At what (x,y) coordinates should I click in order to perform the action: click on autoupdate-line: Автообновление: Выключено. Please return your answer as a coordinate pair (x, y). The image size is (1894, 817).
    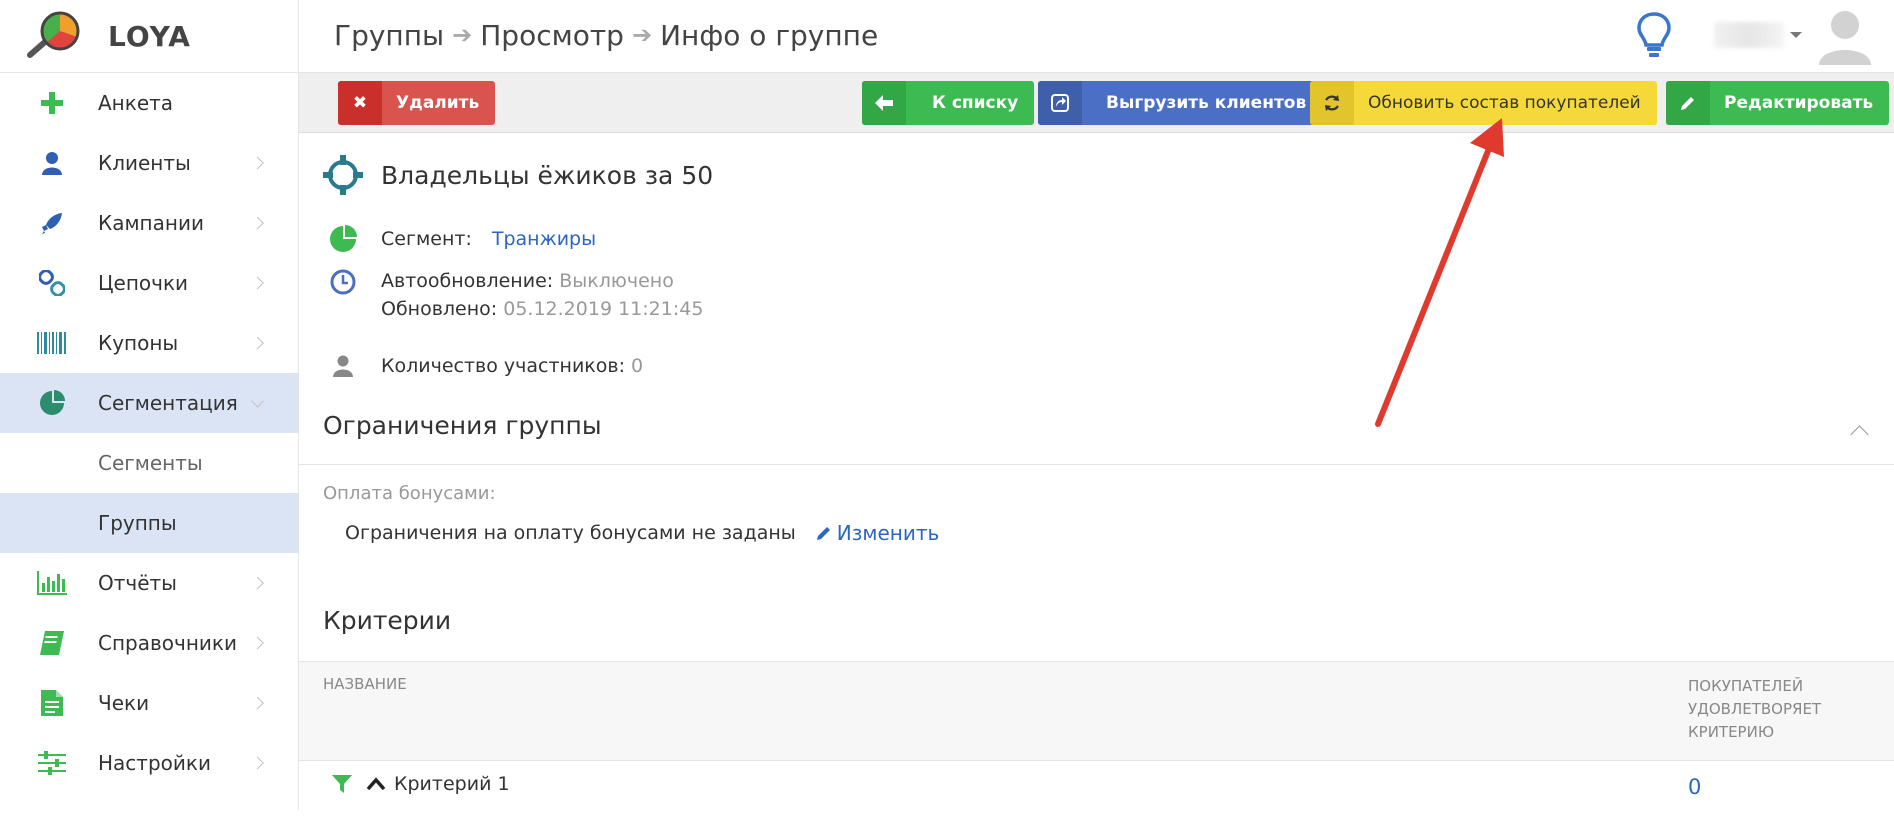
    Looking at the image, I should click on (542, 281).